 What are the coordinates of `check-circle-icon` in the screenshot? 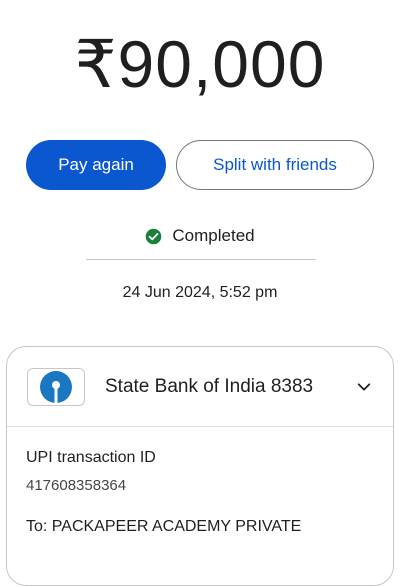 It's located at (154, 236).